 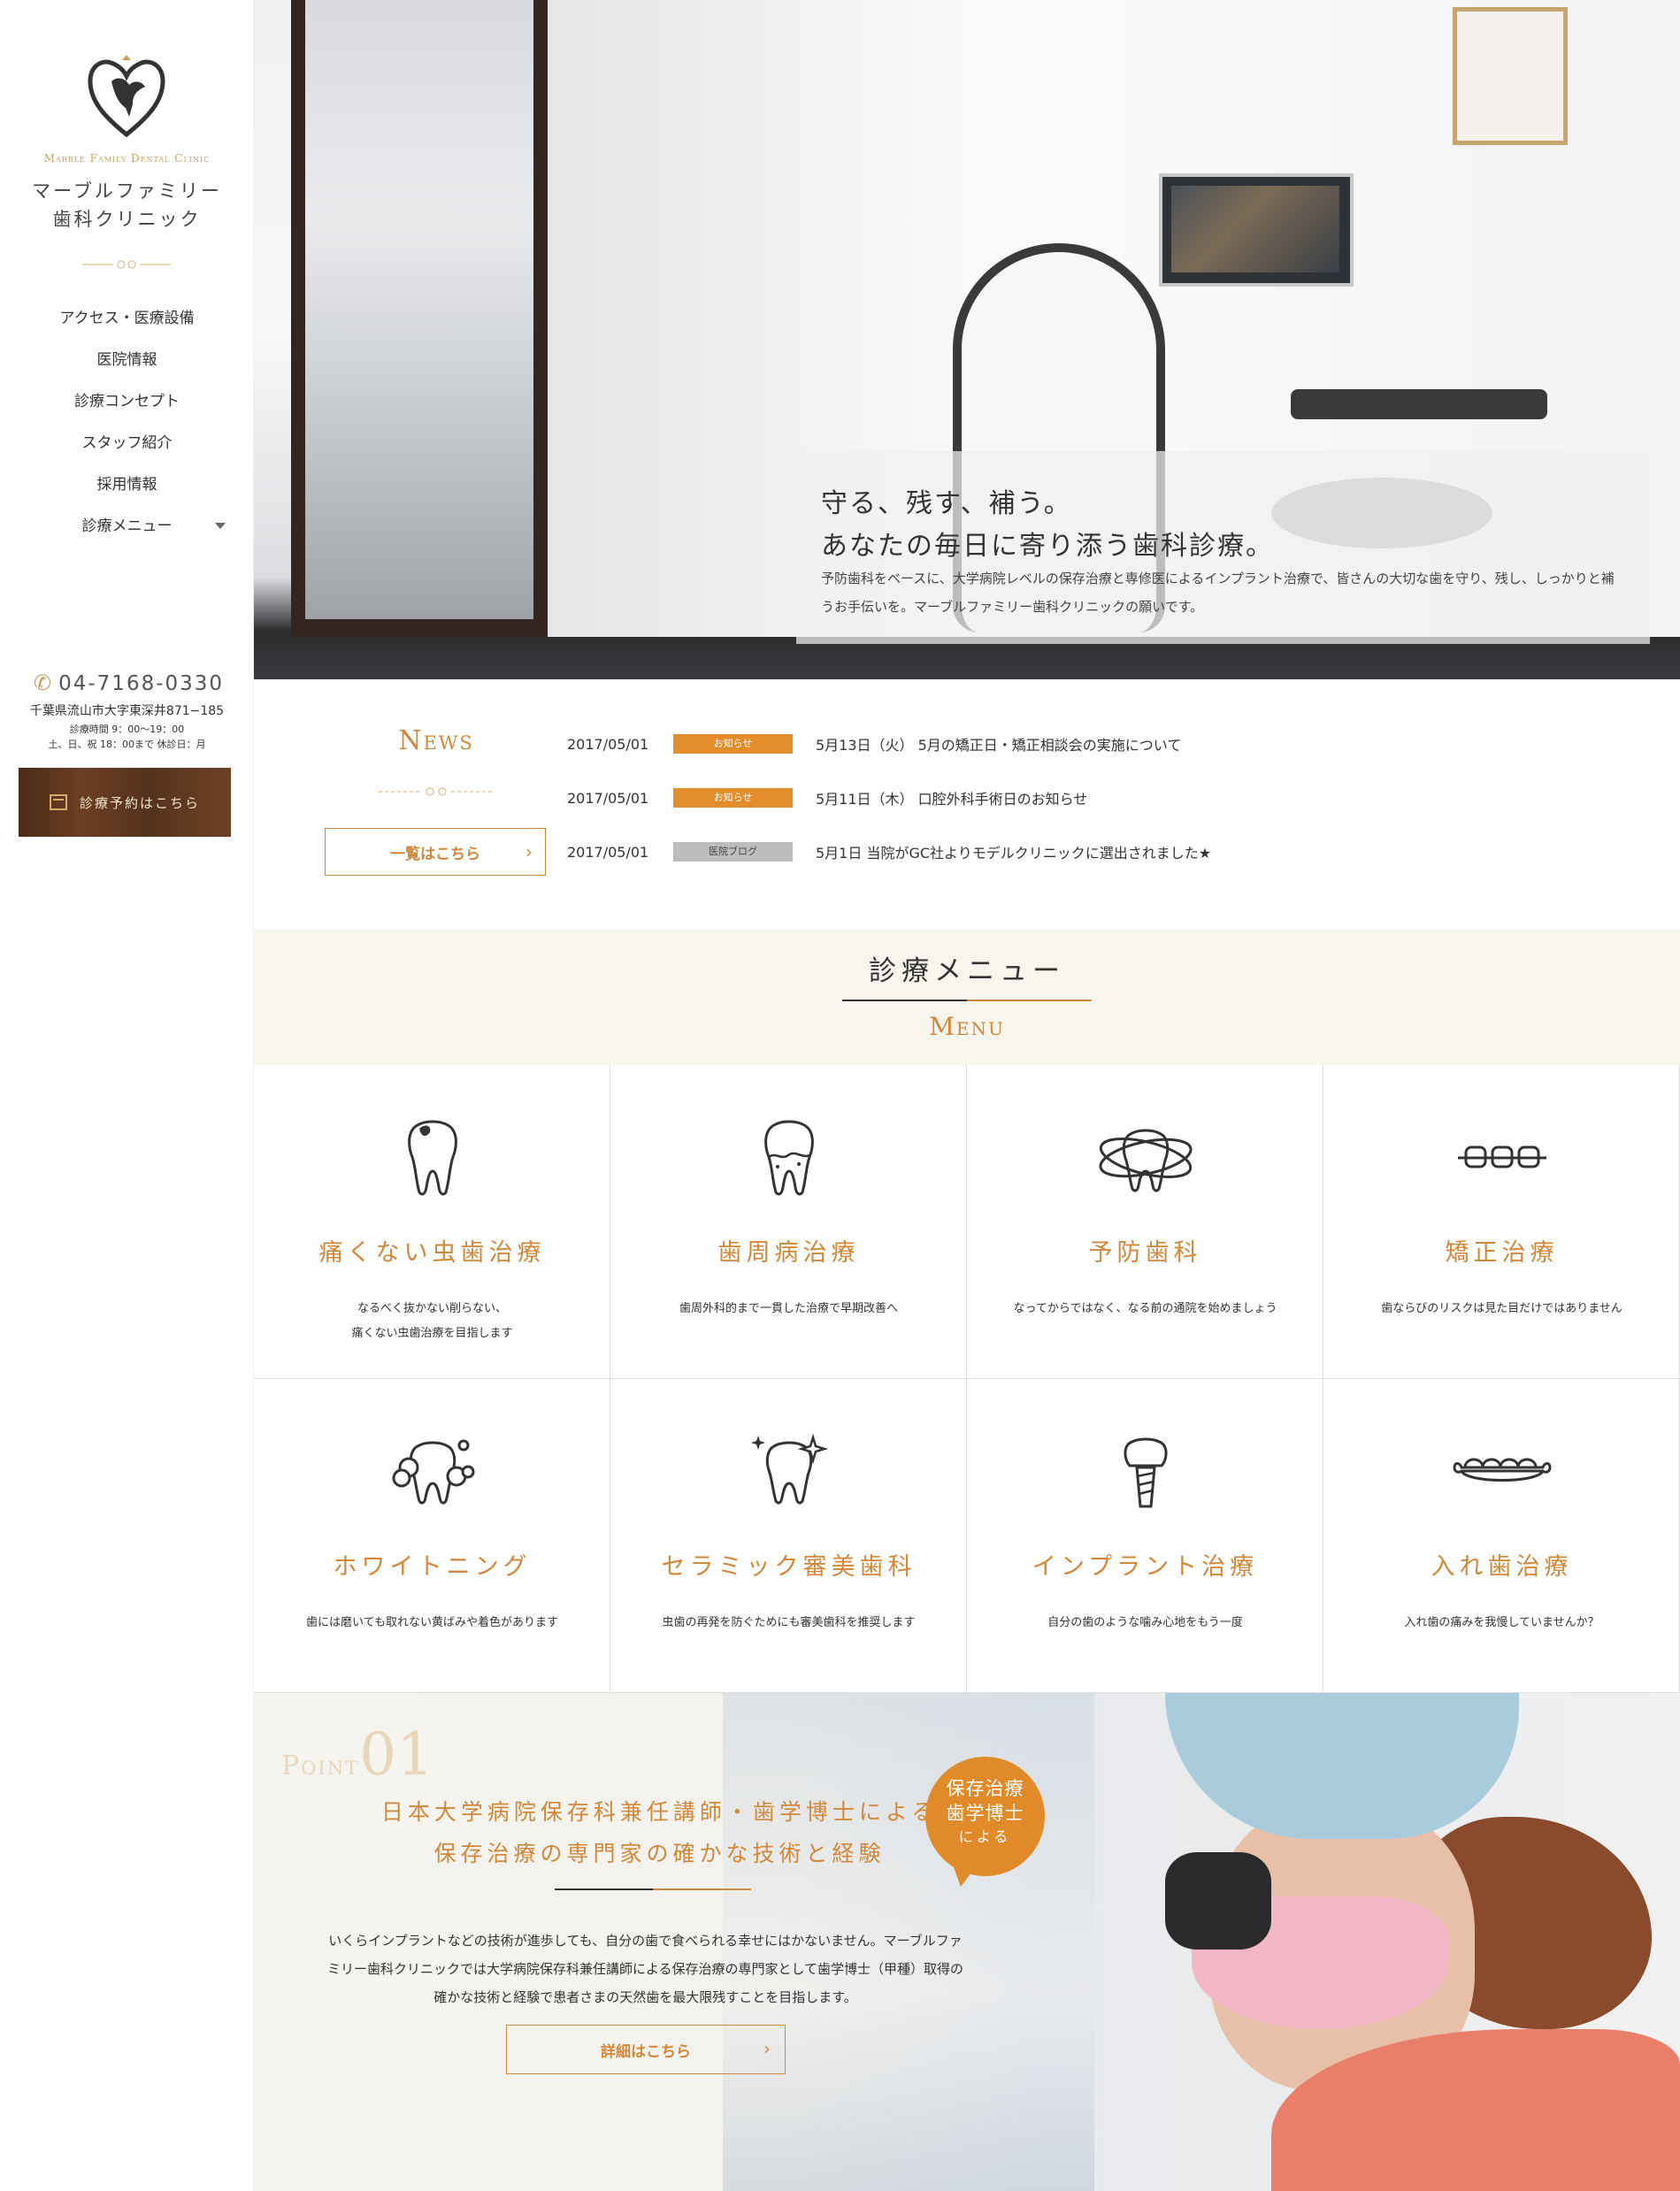 I want to click on news-item: 2017/05/01 お知らせ 5月11日（木） 口腔外科手術日のお知らせ, so click(x=827, y=798).